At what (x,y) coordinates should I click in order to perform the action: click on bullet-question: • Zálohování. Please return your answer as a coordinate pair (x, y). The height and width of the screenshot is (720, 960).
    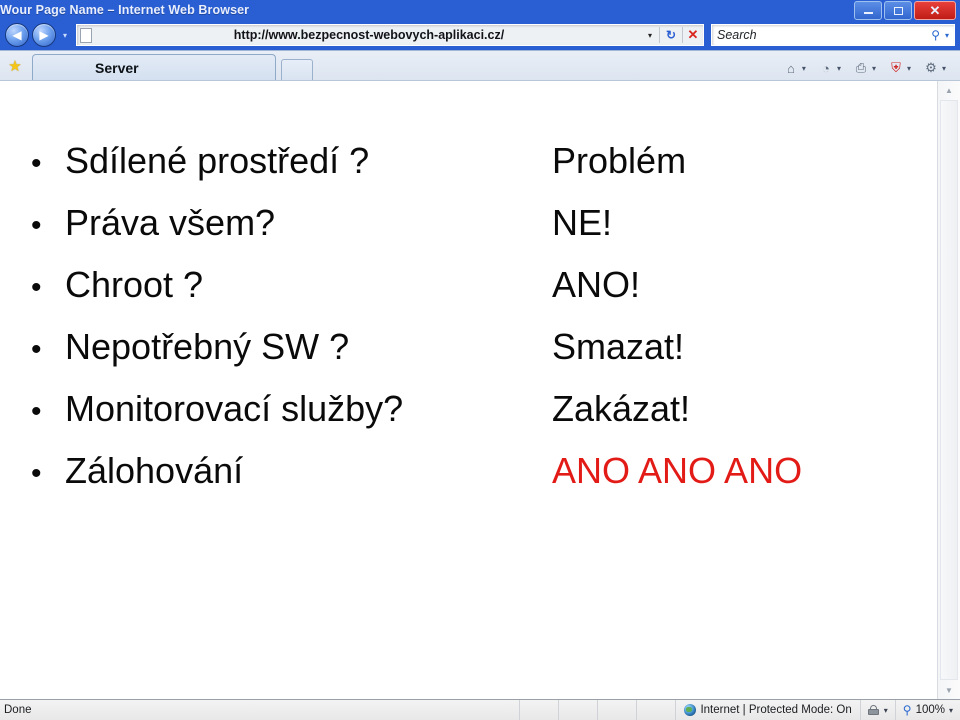
    Looking at the image, I should click on (276, 471).